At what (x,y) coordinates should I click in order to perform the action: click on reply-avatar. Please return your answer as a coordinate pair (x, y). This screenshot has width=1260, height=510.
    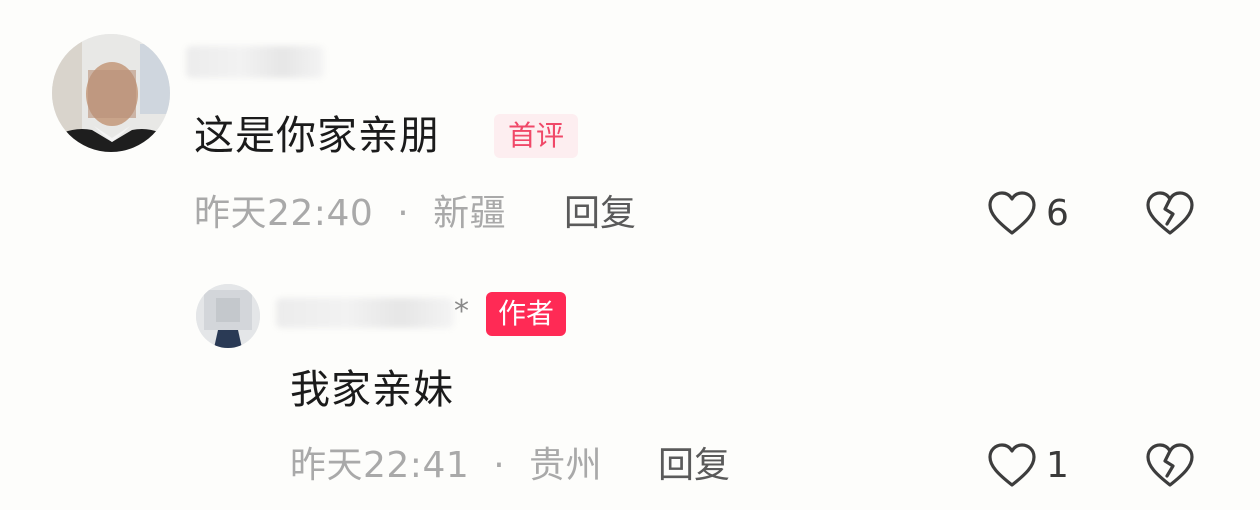
    Looking at the image, I should click on (228, 316).